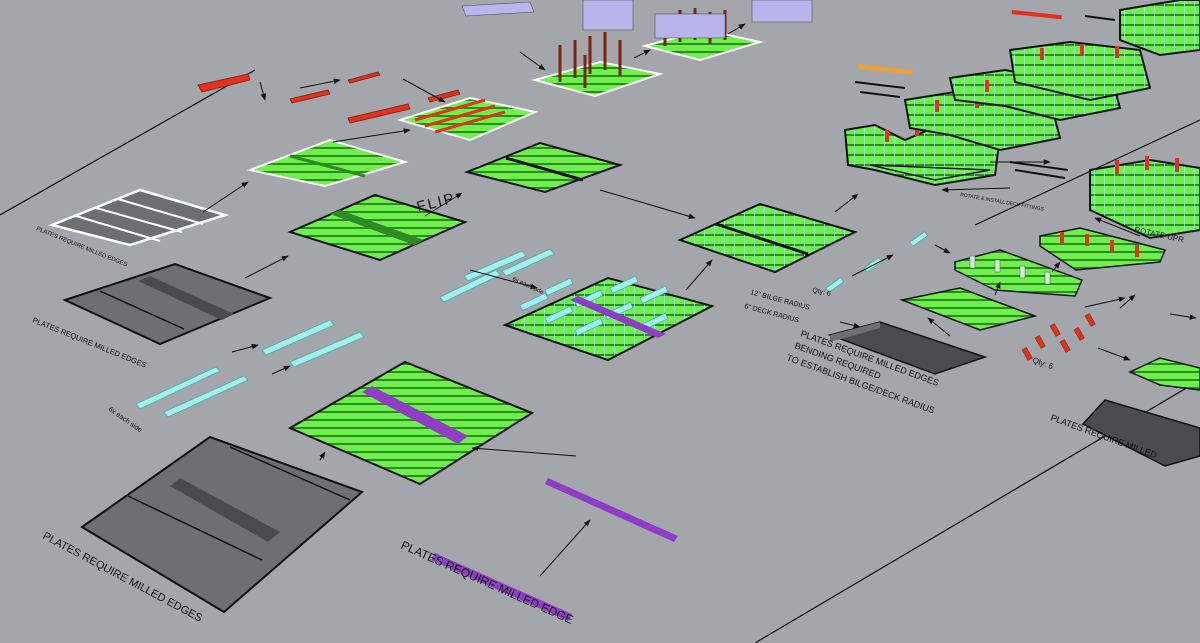  I want to click on label-six-each-side-a: 6x each side, so click(125, 420).